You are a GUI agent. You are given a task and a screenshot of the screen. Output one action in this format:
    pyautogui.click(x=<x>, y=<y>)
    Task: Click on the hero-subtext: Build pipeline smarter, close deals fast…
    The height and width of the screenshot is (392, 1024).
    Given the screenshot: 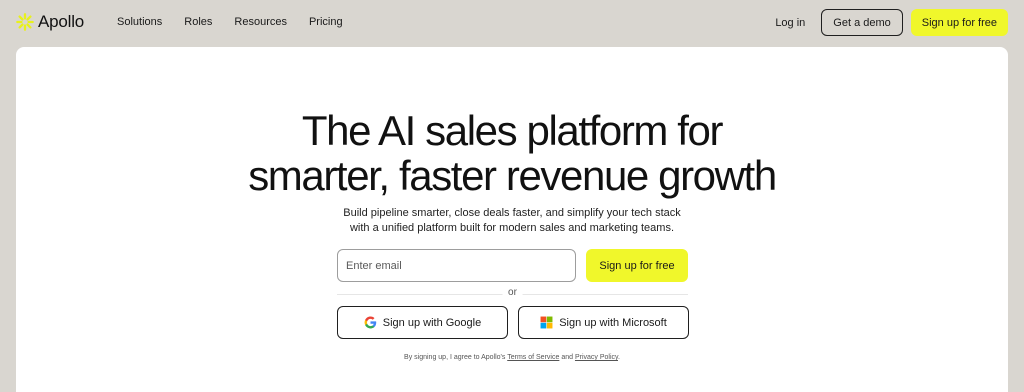 What is the action you would take?
    pyautogui.click(x=512, y=221)
    